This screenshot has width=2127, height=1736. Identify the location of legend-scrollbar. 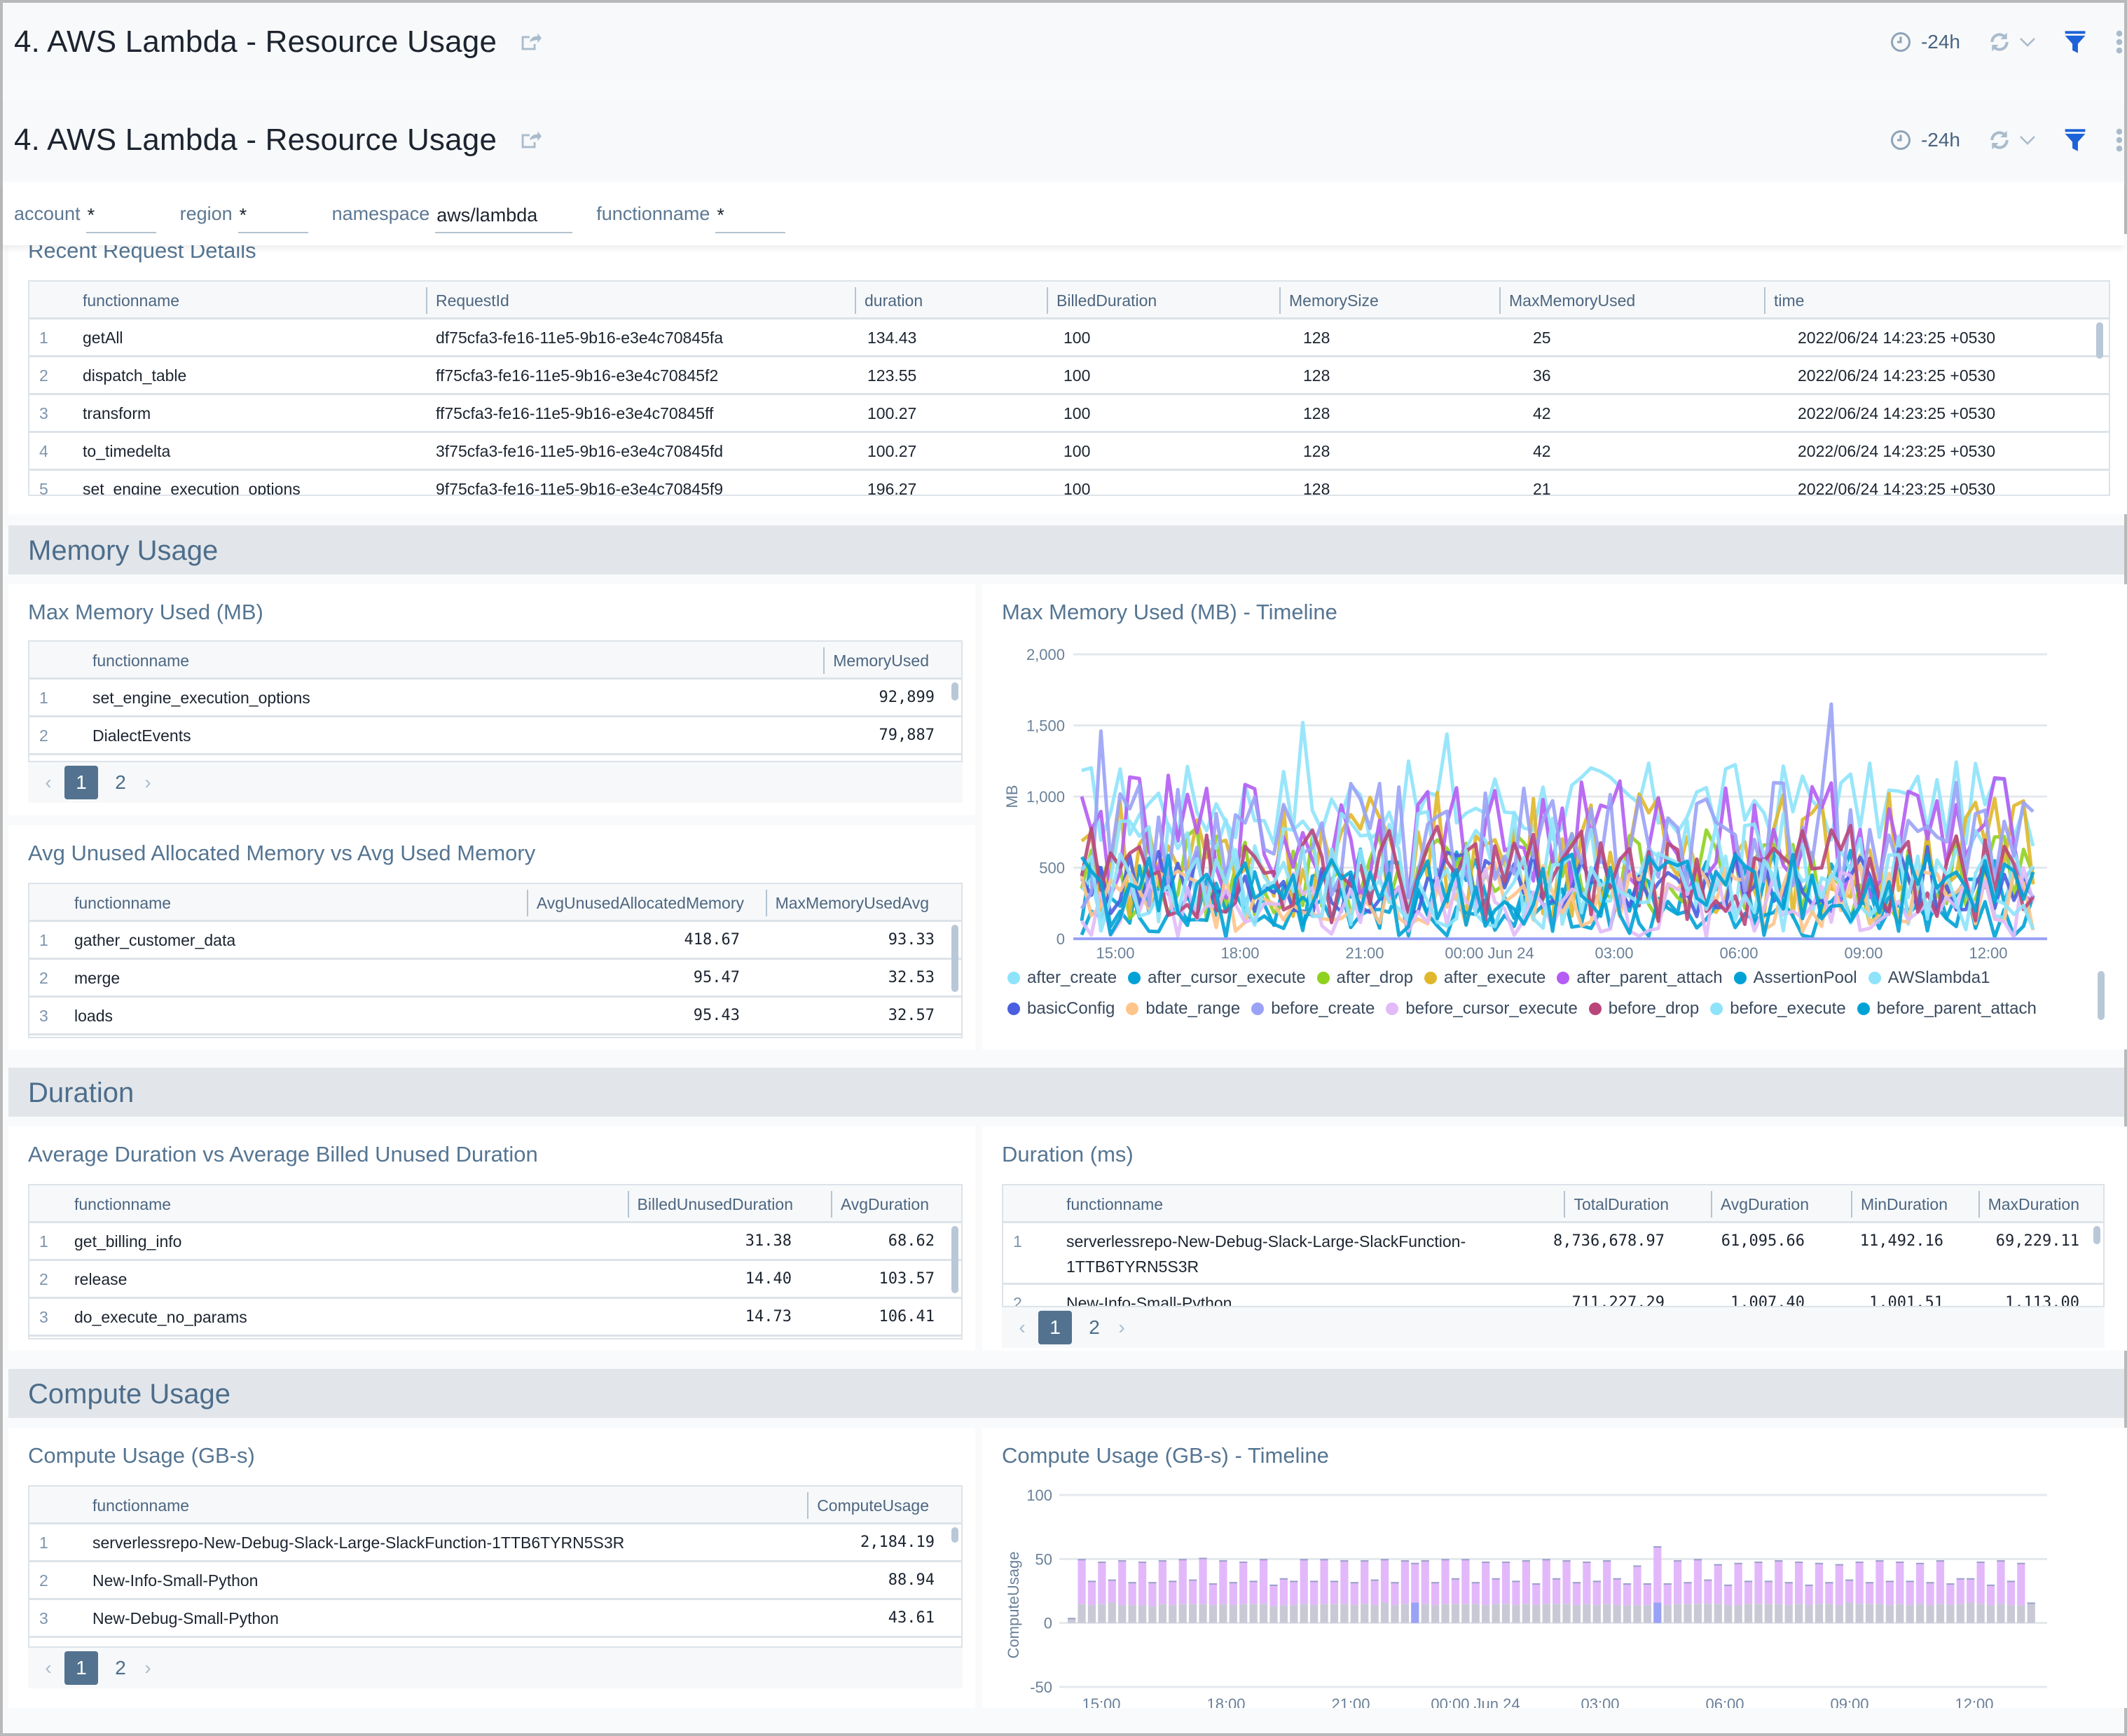
(2101, 996).